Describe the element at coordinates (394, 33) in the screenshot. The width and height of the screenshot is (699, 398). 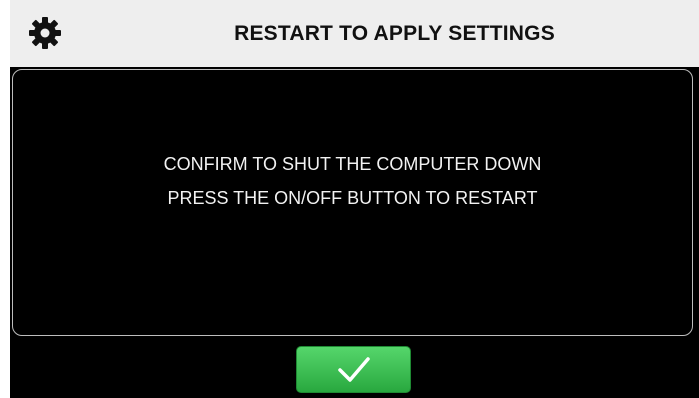
I see `header-title: RESTART TO APPLY SETTINGS` at that location.